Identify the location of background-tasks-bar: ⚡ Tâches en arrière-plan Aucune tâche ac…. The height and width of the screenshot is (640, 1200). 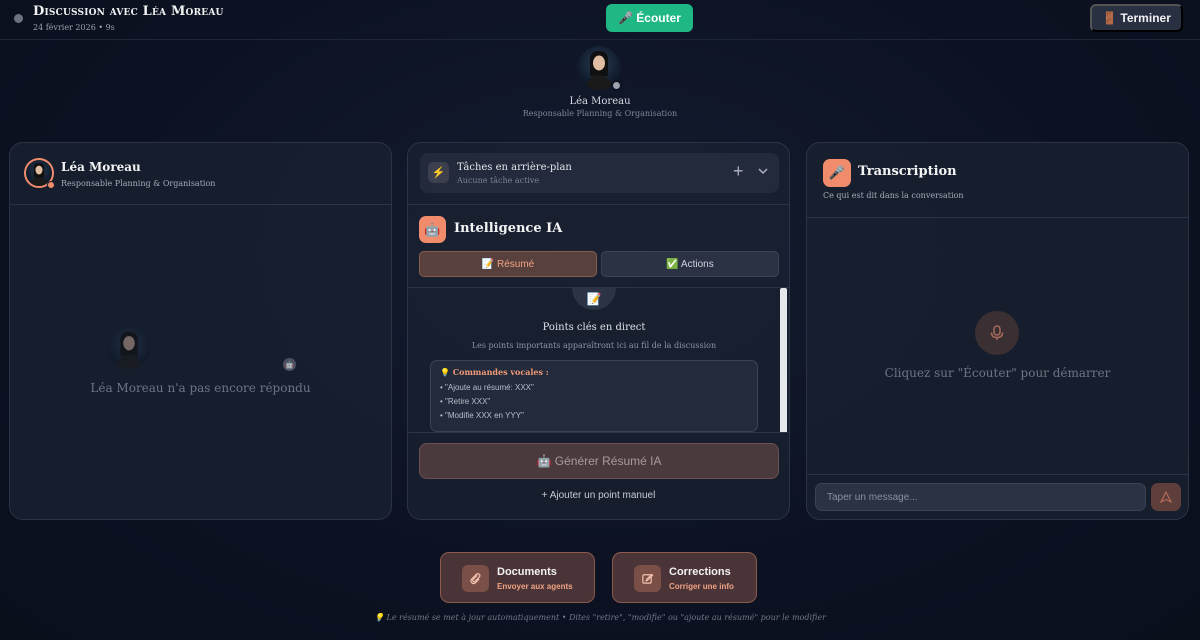
(599, 173).